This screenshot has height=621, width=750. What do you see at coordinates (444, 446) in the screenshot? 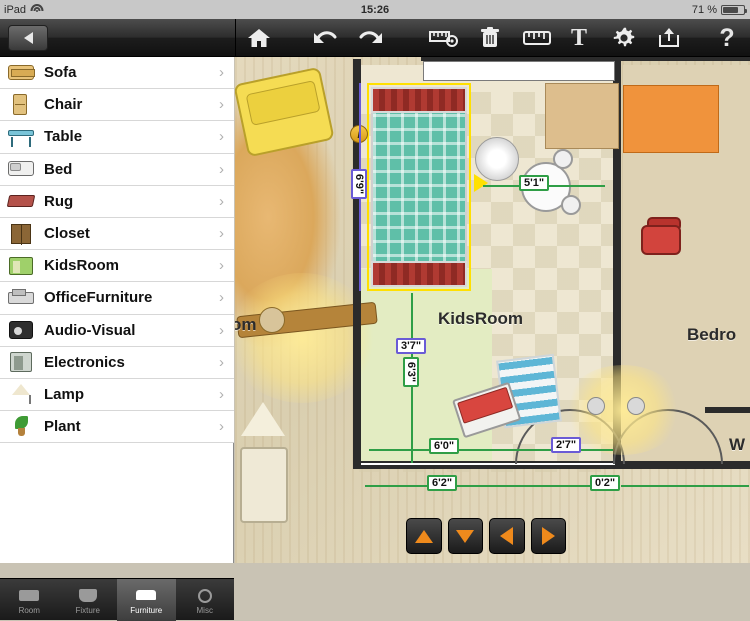
I see `dim-bottom-inner-label: 6'0"` at bounding box center [444, 446].